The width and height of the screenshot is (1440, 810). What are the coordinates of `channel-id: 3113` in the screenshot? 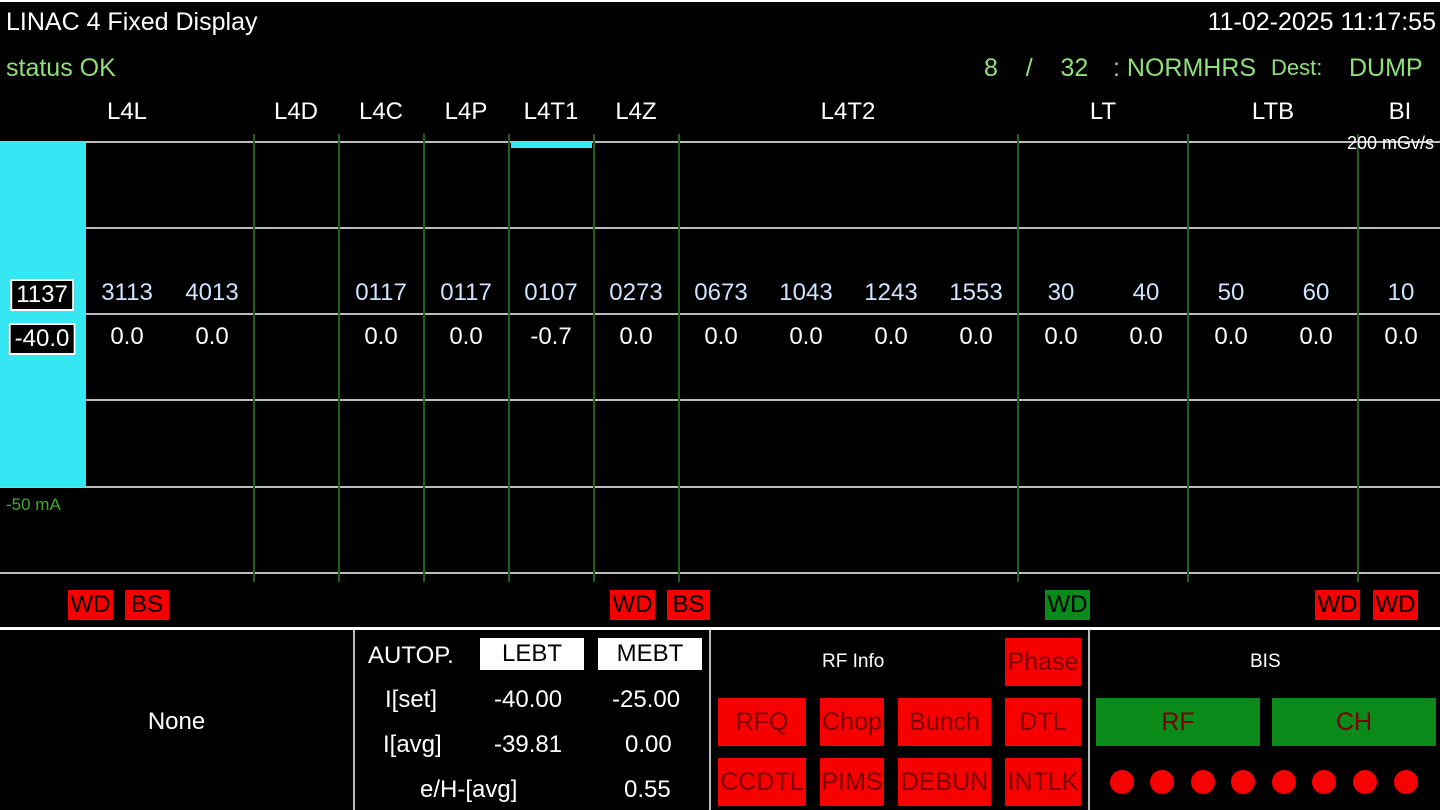 It's located at (127, 292).